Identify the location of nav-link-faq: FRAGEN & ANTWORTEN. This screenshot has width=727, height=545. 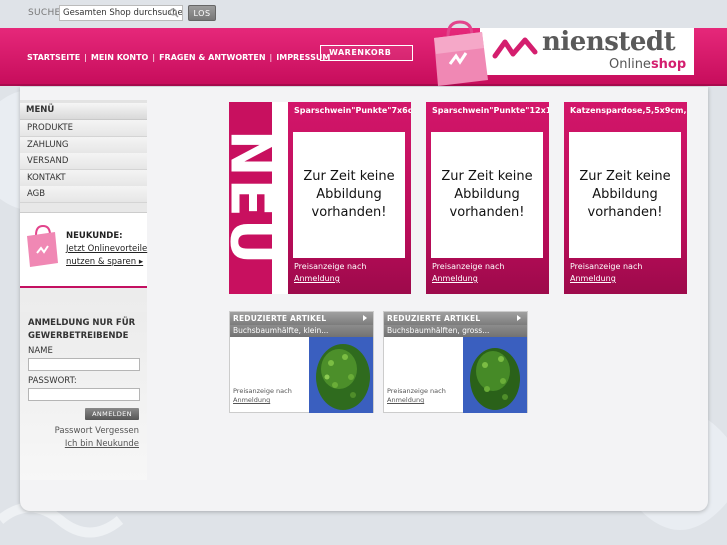
(212, 57).